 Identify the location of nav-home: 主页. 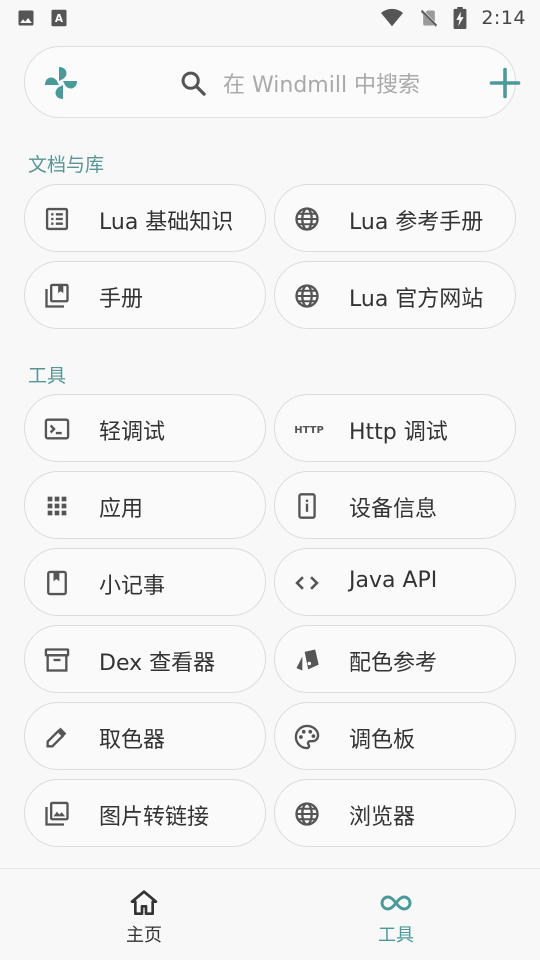
(144, 914).